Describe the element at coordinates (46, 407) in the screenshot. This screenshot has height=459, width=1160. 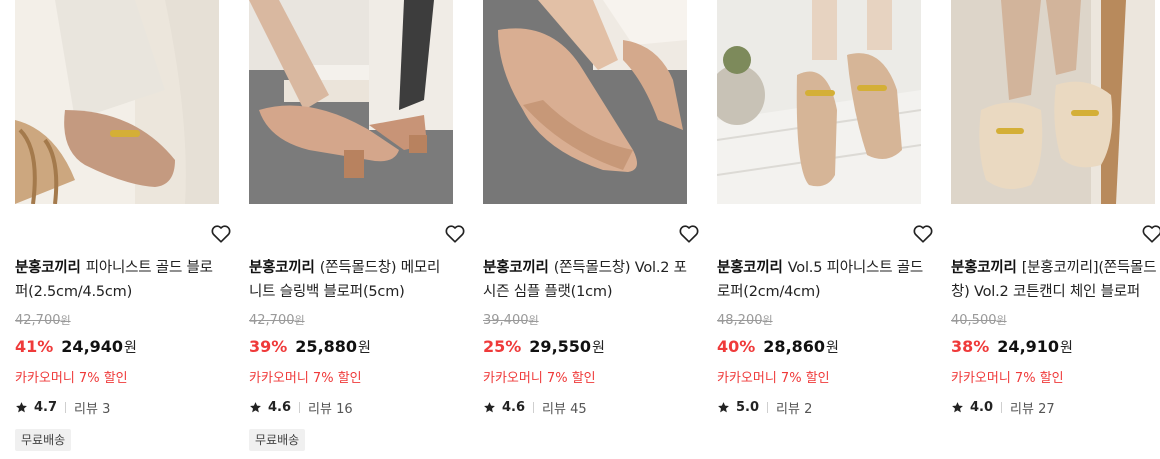
I see `rating-value: 4.7` at that location.